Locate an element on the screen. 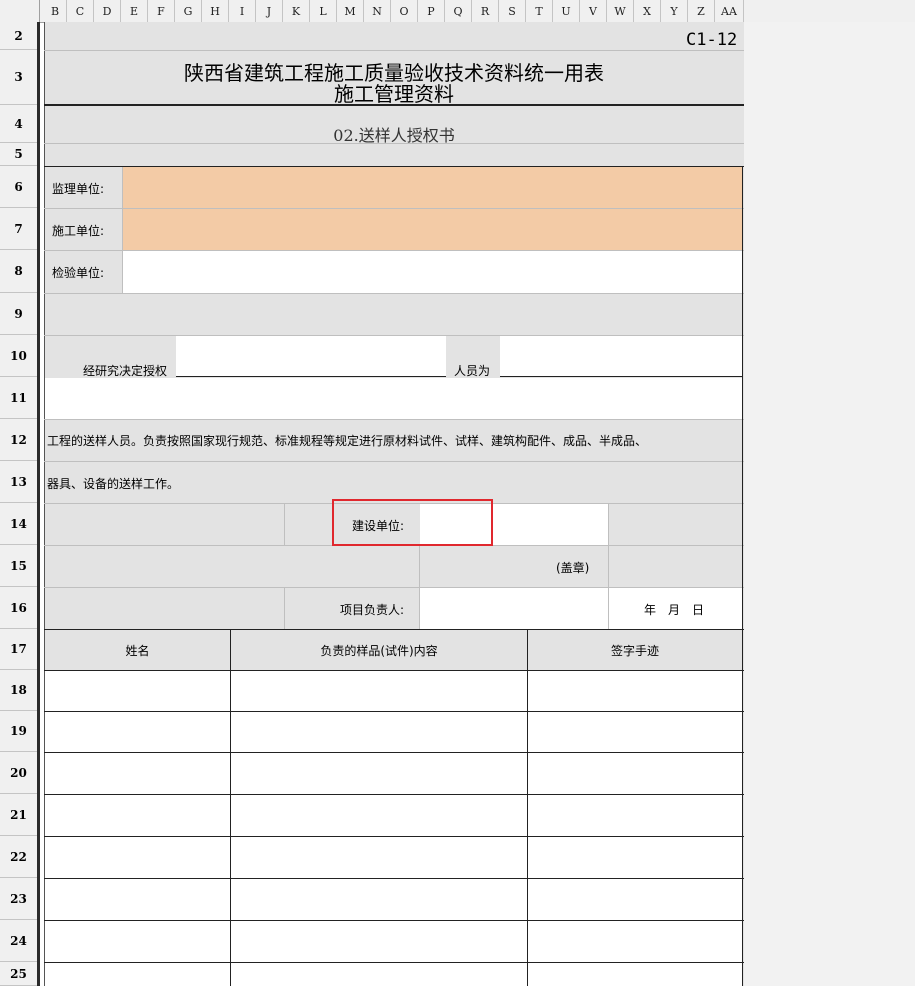 The image size is (915, 986). row-header-17: 17 is located at coordinates (18, 649).